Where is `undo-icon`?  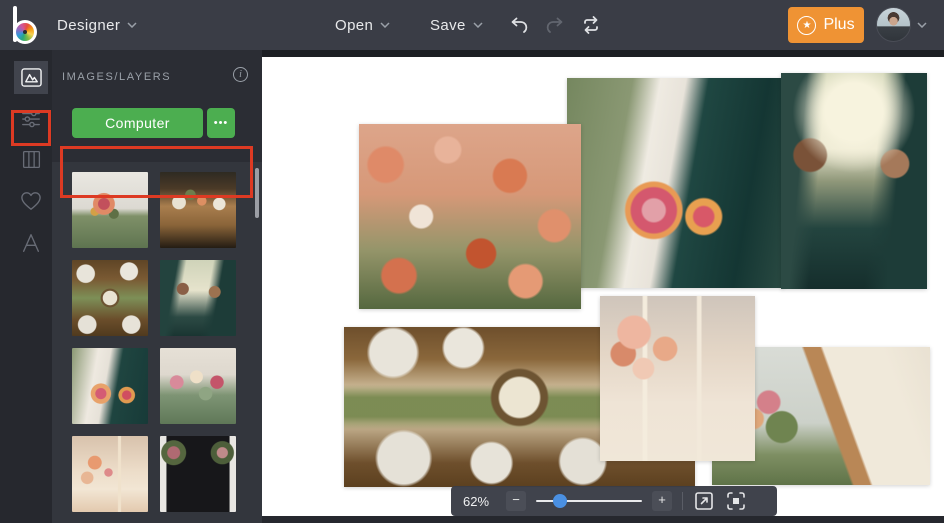
undo-icon is located at coordinates (519, 25).